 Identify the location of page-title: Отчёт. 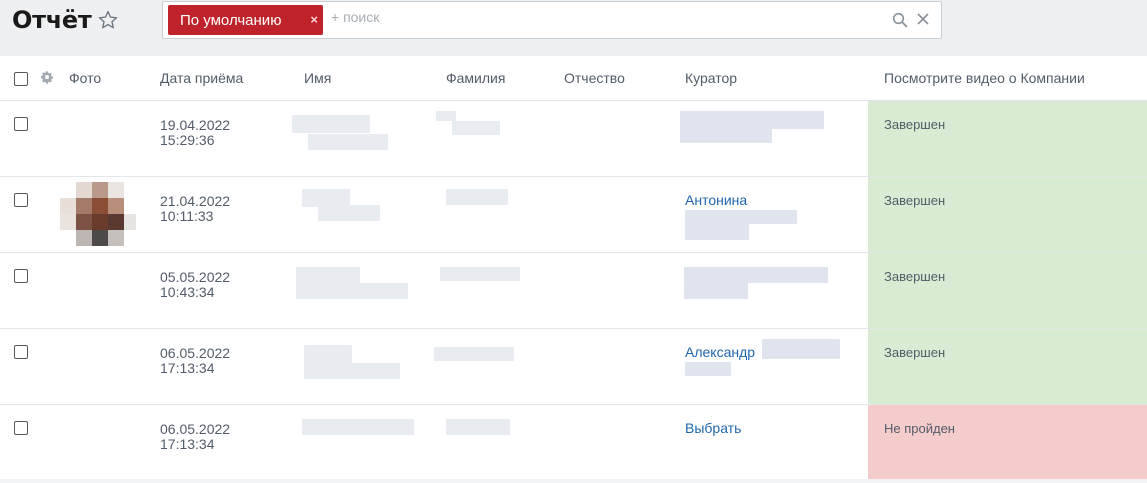
(52, 20).